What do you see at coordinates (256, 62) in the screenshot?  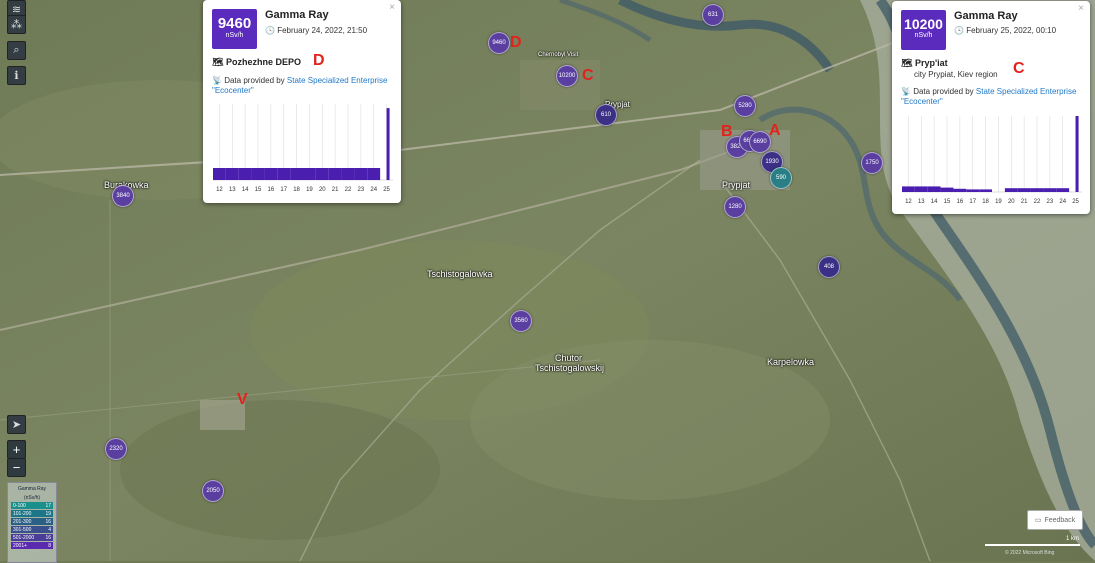 I see `popup-location: 🗺 Pozhezhne DEPO` at bounding box center [256, 62].